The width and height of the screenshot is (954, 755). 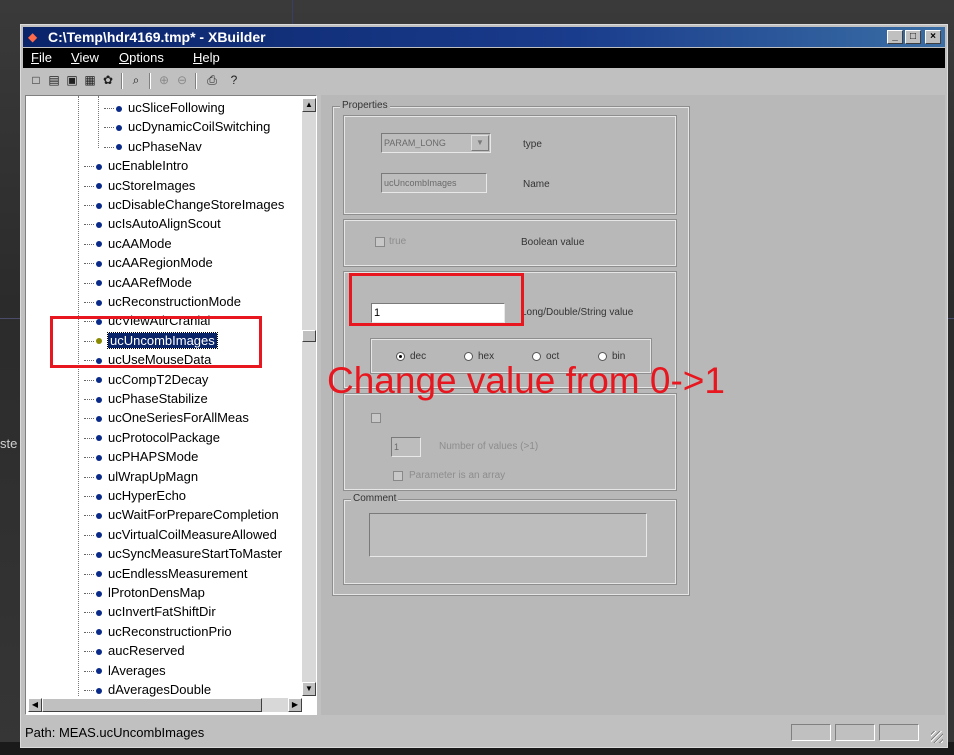 I want to click on tree-item: ucReconstructionPrio, so click(x=158, y=633).